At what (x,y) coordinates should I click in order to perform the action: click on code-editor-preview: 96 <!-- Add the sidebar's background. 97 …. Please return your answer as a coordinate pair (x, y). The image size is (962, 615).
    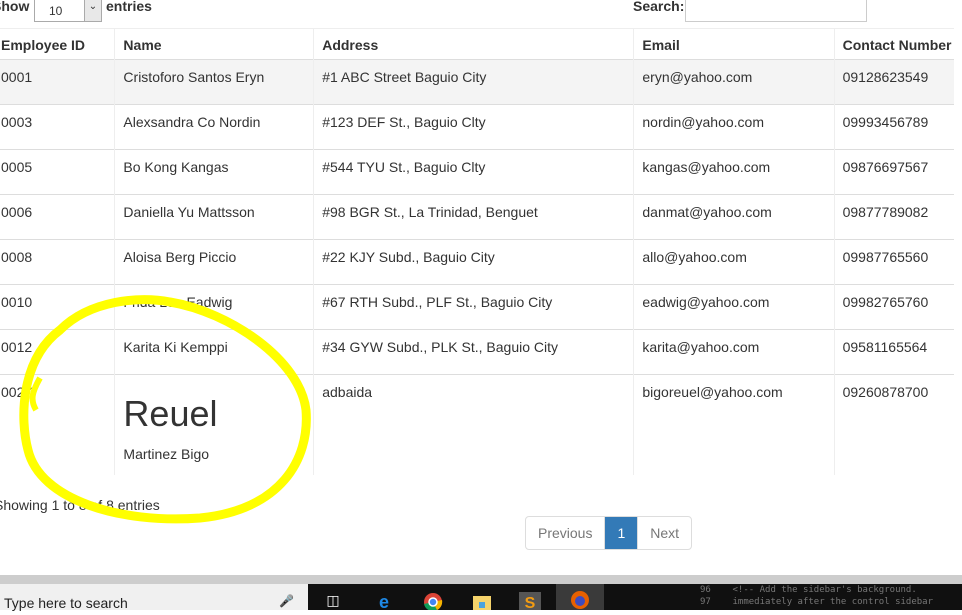
    Looking at the image, I should click on (816, 596).